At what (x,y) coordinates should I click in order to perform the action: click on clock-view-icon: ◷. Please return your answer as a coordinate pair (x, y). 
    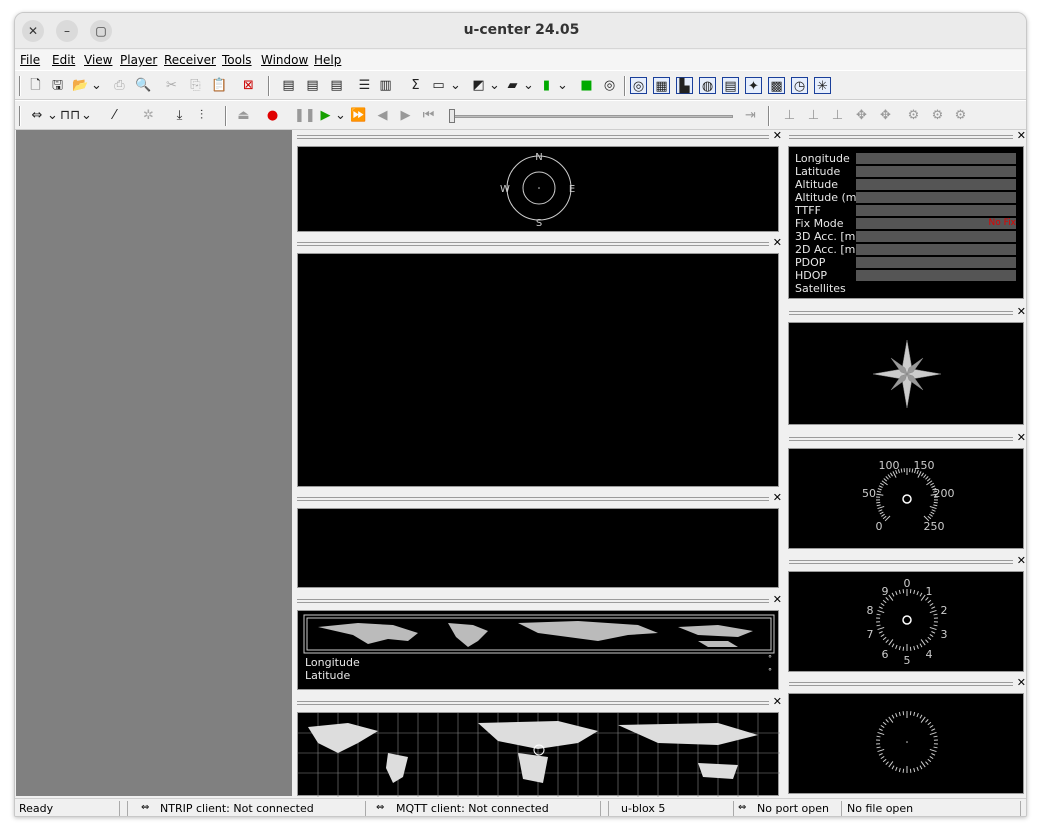
    Looking at the image, I should click on (799, 85).